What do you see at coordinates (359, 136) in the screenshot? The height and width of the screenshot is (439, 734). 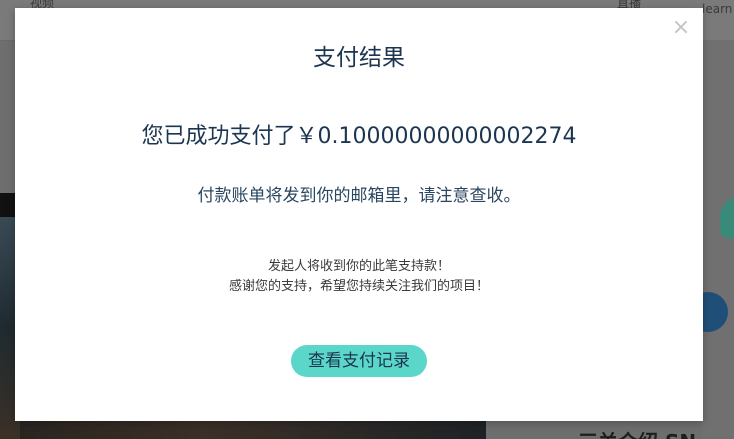 I see `payment-success-message: 您已成功支付了￥0.10000000000002274` at bounding box center [359, 136].